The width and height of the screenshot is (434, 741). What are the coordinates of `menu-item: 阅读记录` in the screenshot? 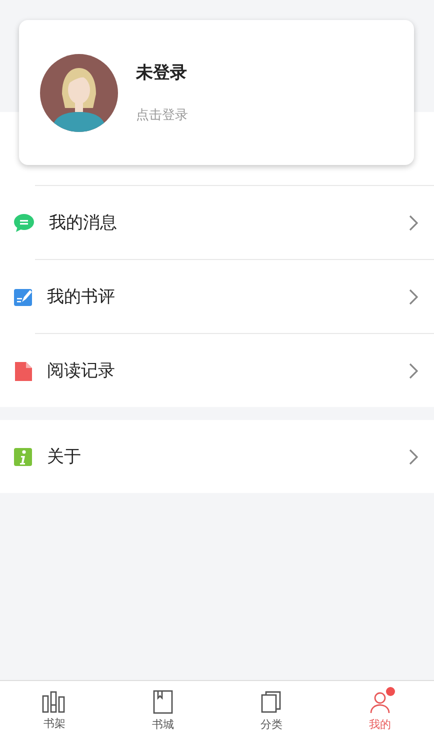 It's located at (234, 370).